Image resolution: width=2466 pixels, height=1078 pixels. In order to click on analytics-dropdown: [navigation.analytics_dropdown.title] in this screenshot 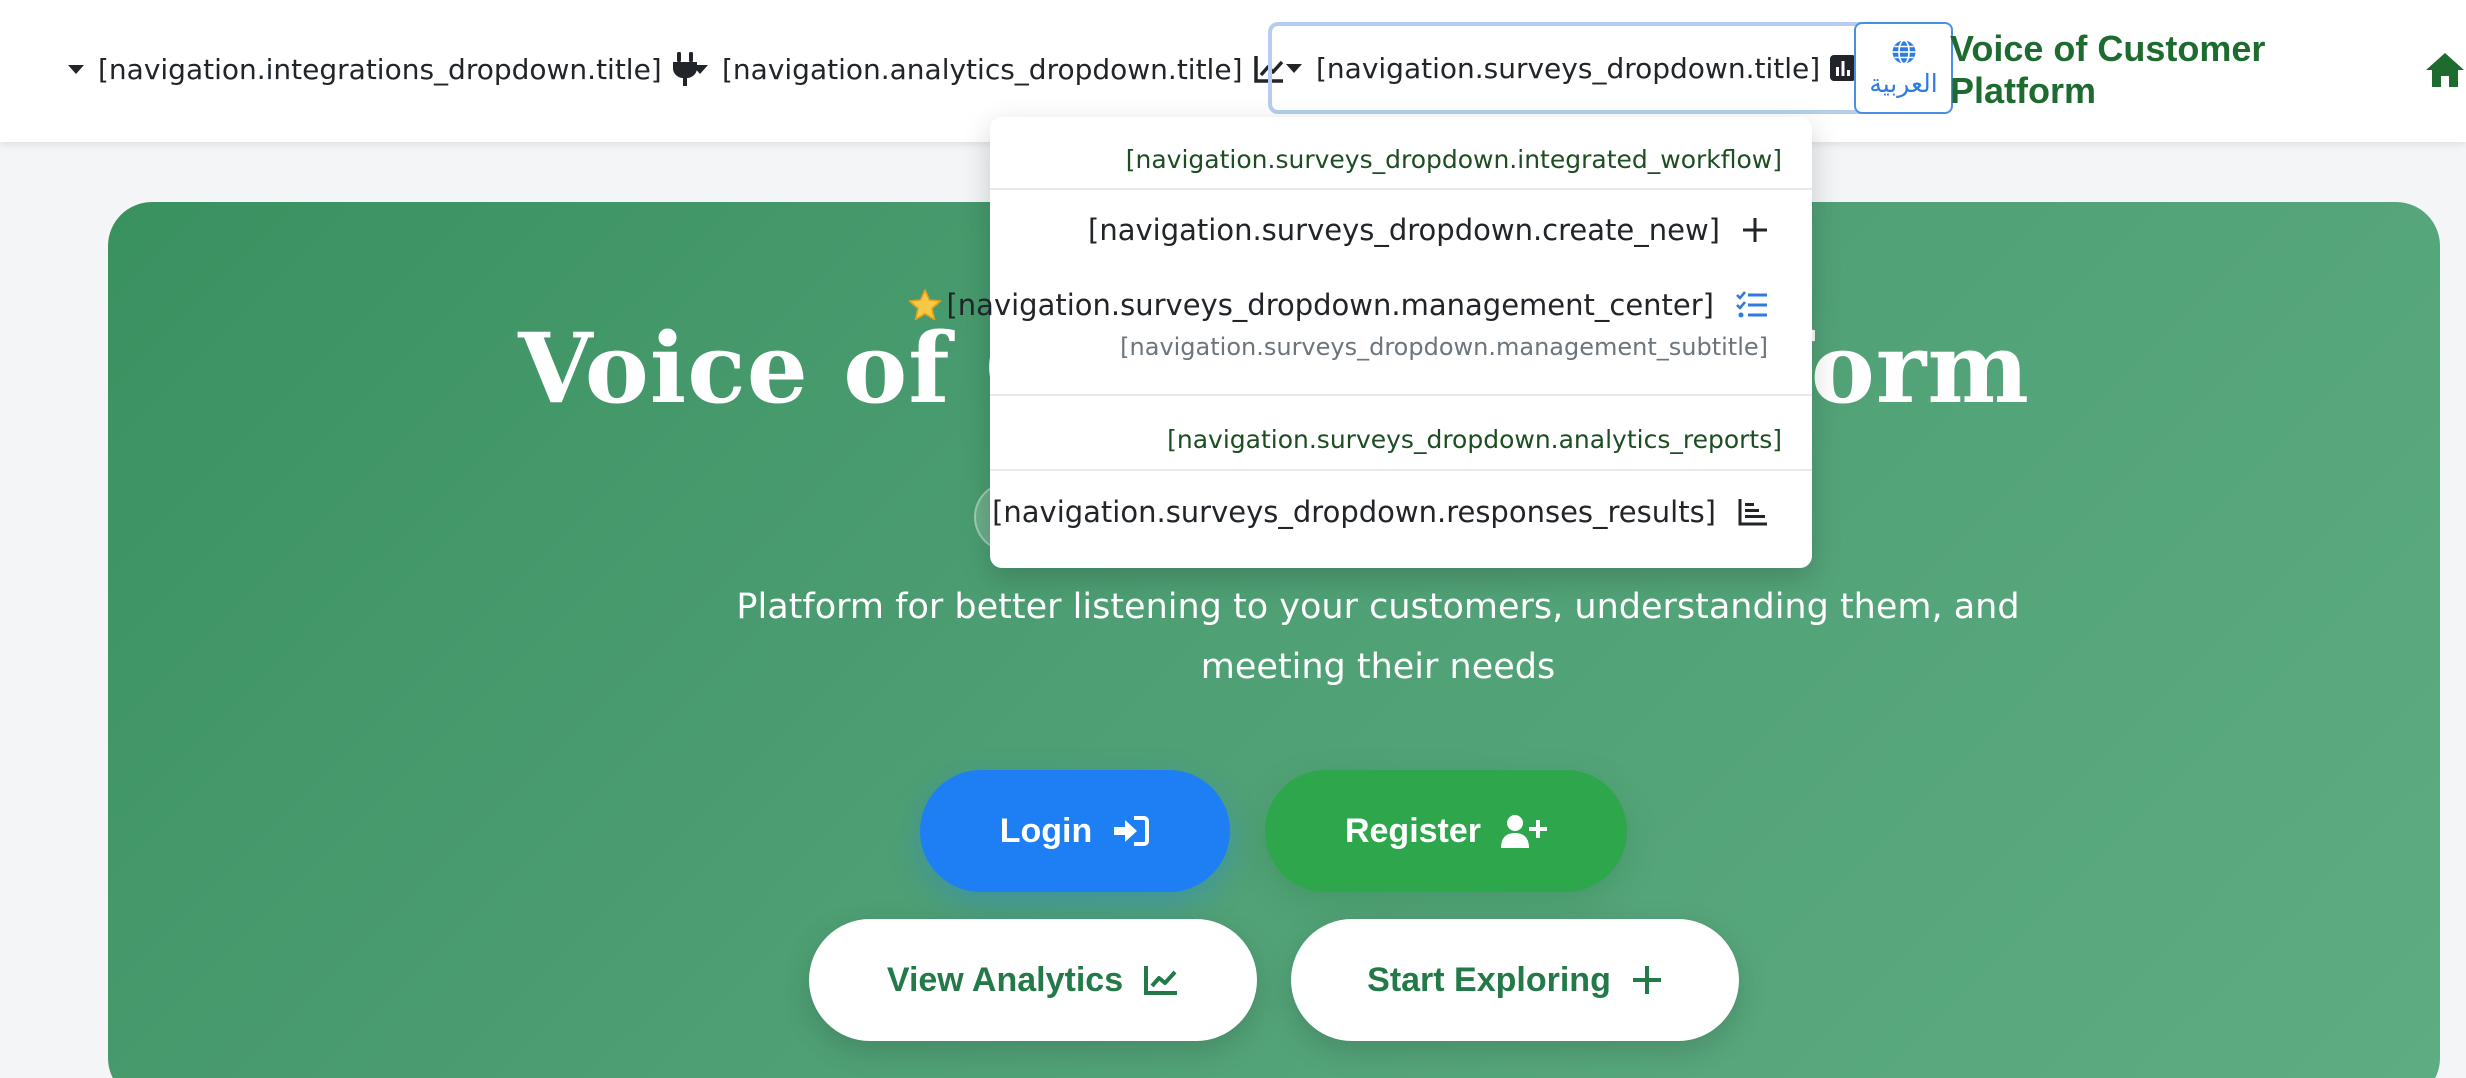, I will do `click(988, 69)`.